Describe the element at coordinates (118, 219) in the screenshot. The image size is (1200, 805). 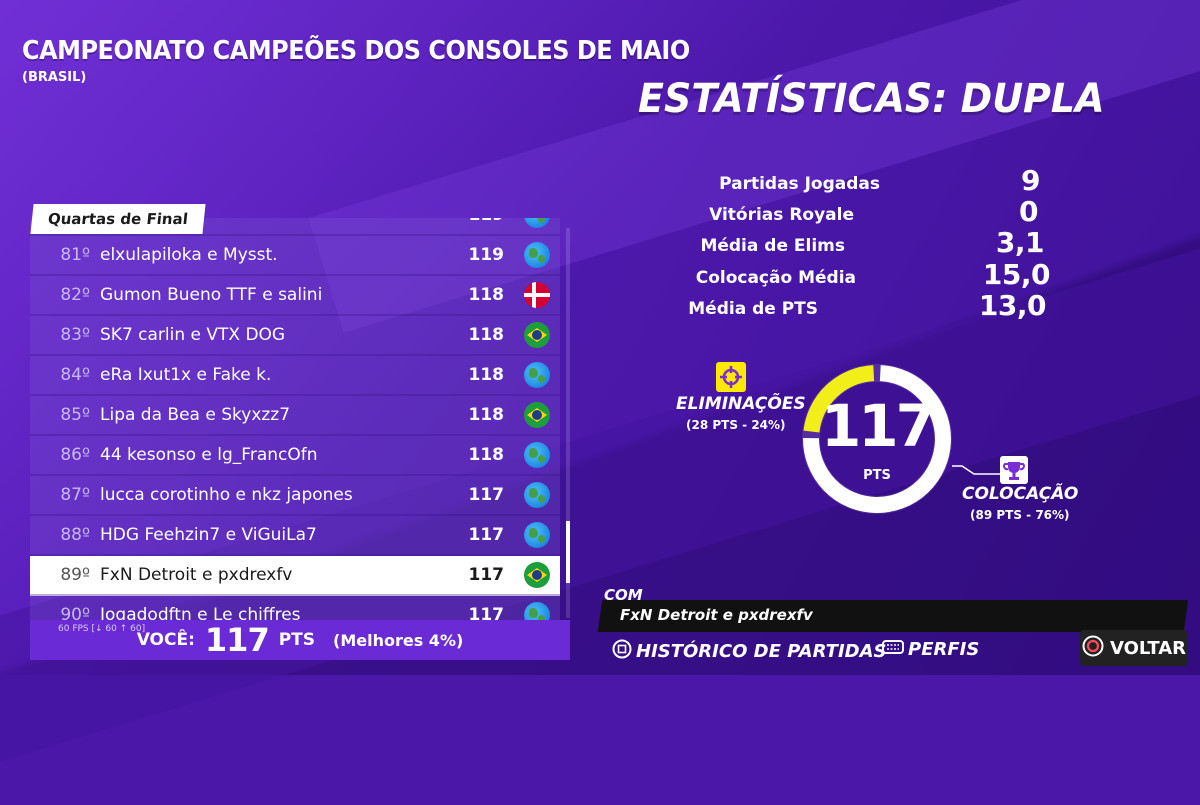
I see `round-tab: Quartas de Final` at that location.